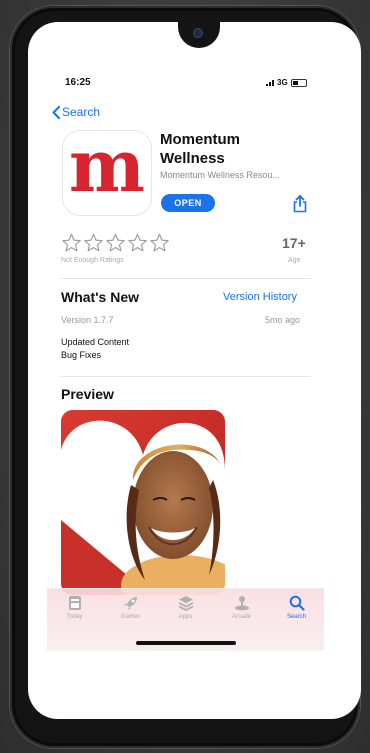 This screenshot has height=753, width=370. What do you see at coordinates (294, 260) in the screenshot?
I see `age-label: Age` at bounding box center [294, 260].